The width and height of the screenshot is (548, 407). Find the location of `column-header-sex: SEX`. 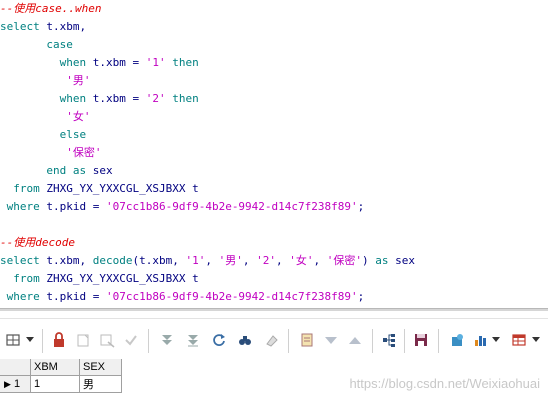

column-header-sex: SEX is located at coordinates (101, 367).